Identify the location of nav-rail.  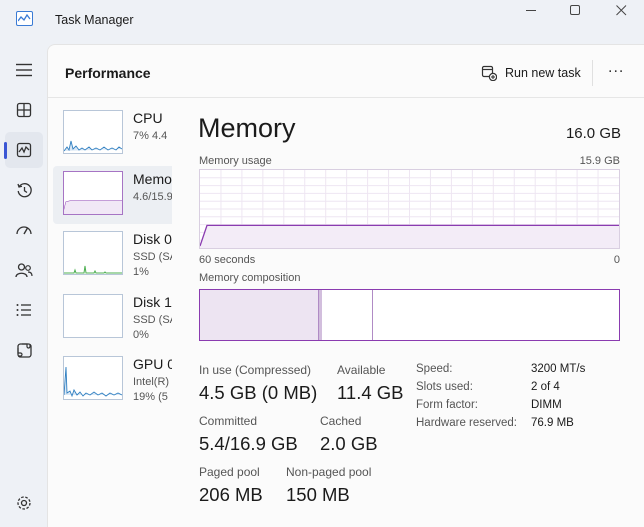
(23, 285).